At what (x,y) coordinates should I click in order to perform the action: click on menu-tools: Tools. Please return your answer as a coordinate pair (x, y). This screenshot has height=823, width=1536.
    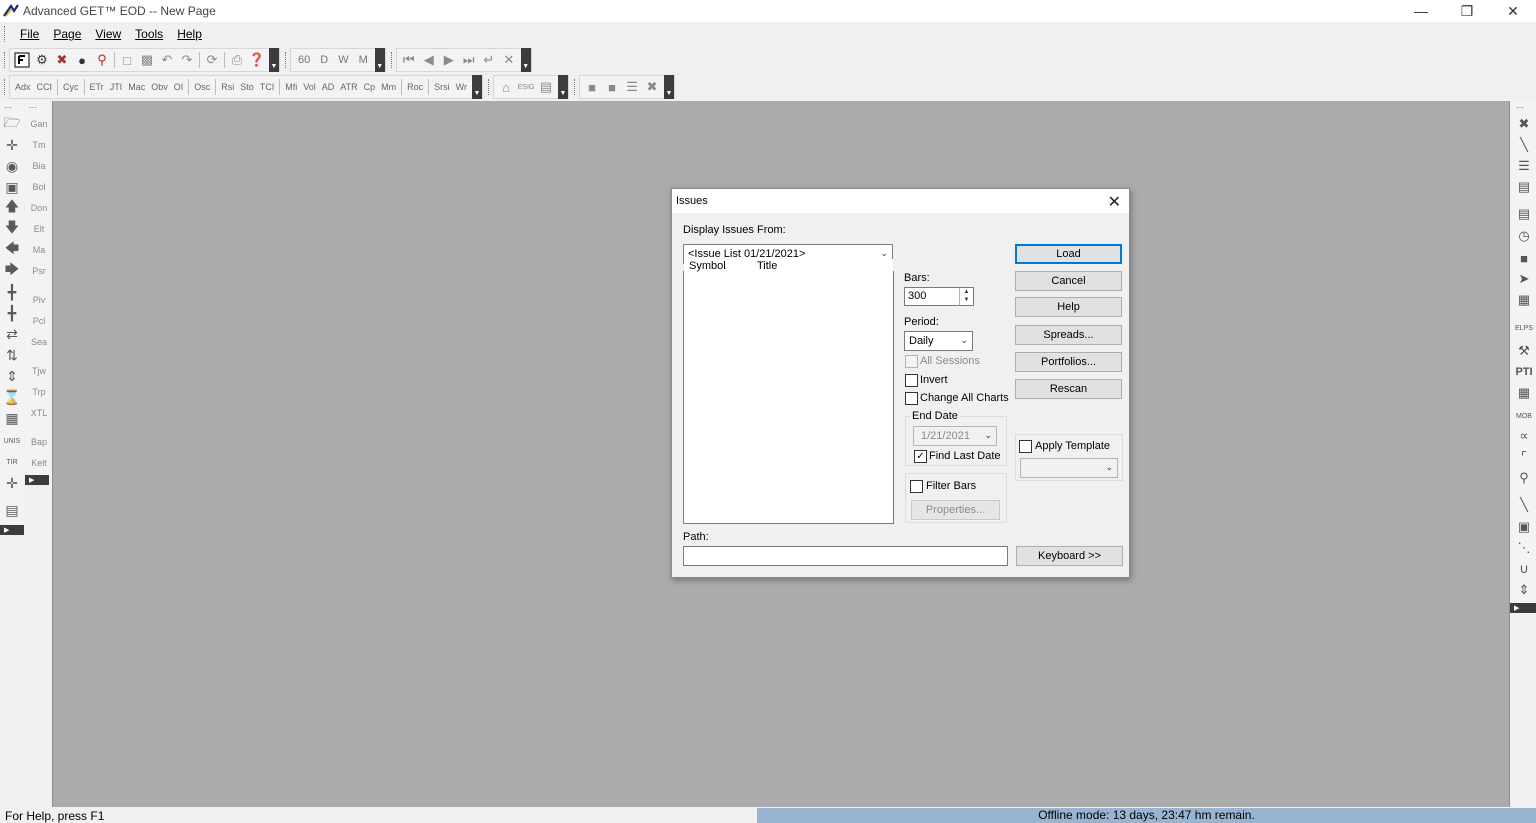
    Looking at the image, I should click on (149, 34).